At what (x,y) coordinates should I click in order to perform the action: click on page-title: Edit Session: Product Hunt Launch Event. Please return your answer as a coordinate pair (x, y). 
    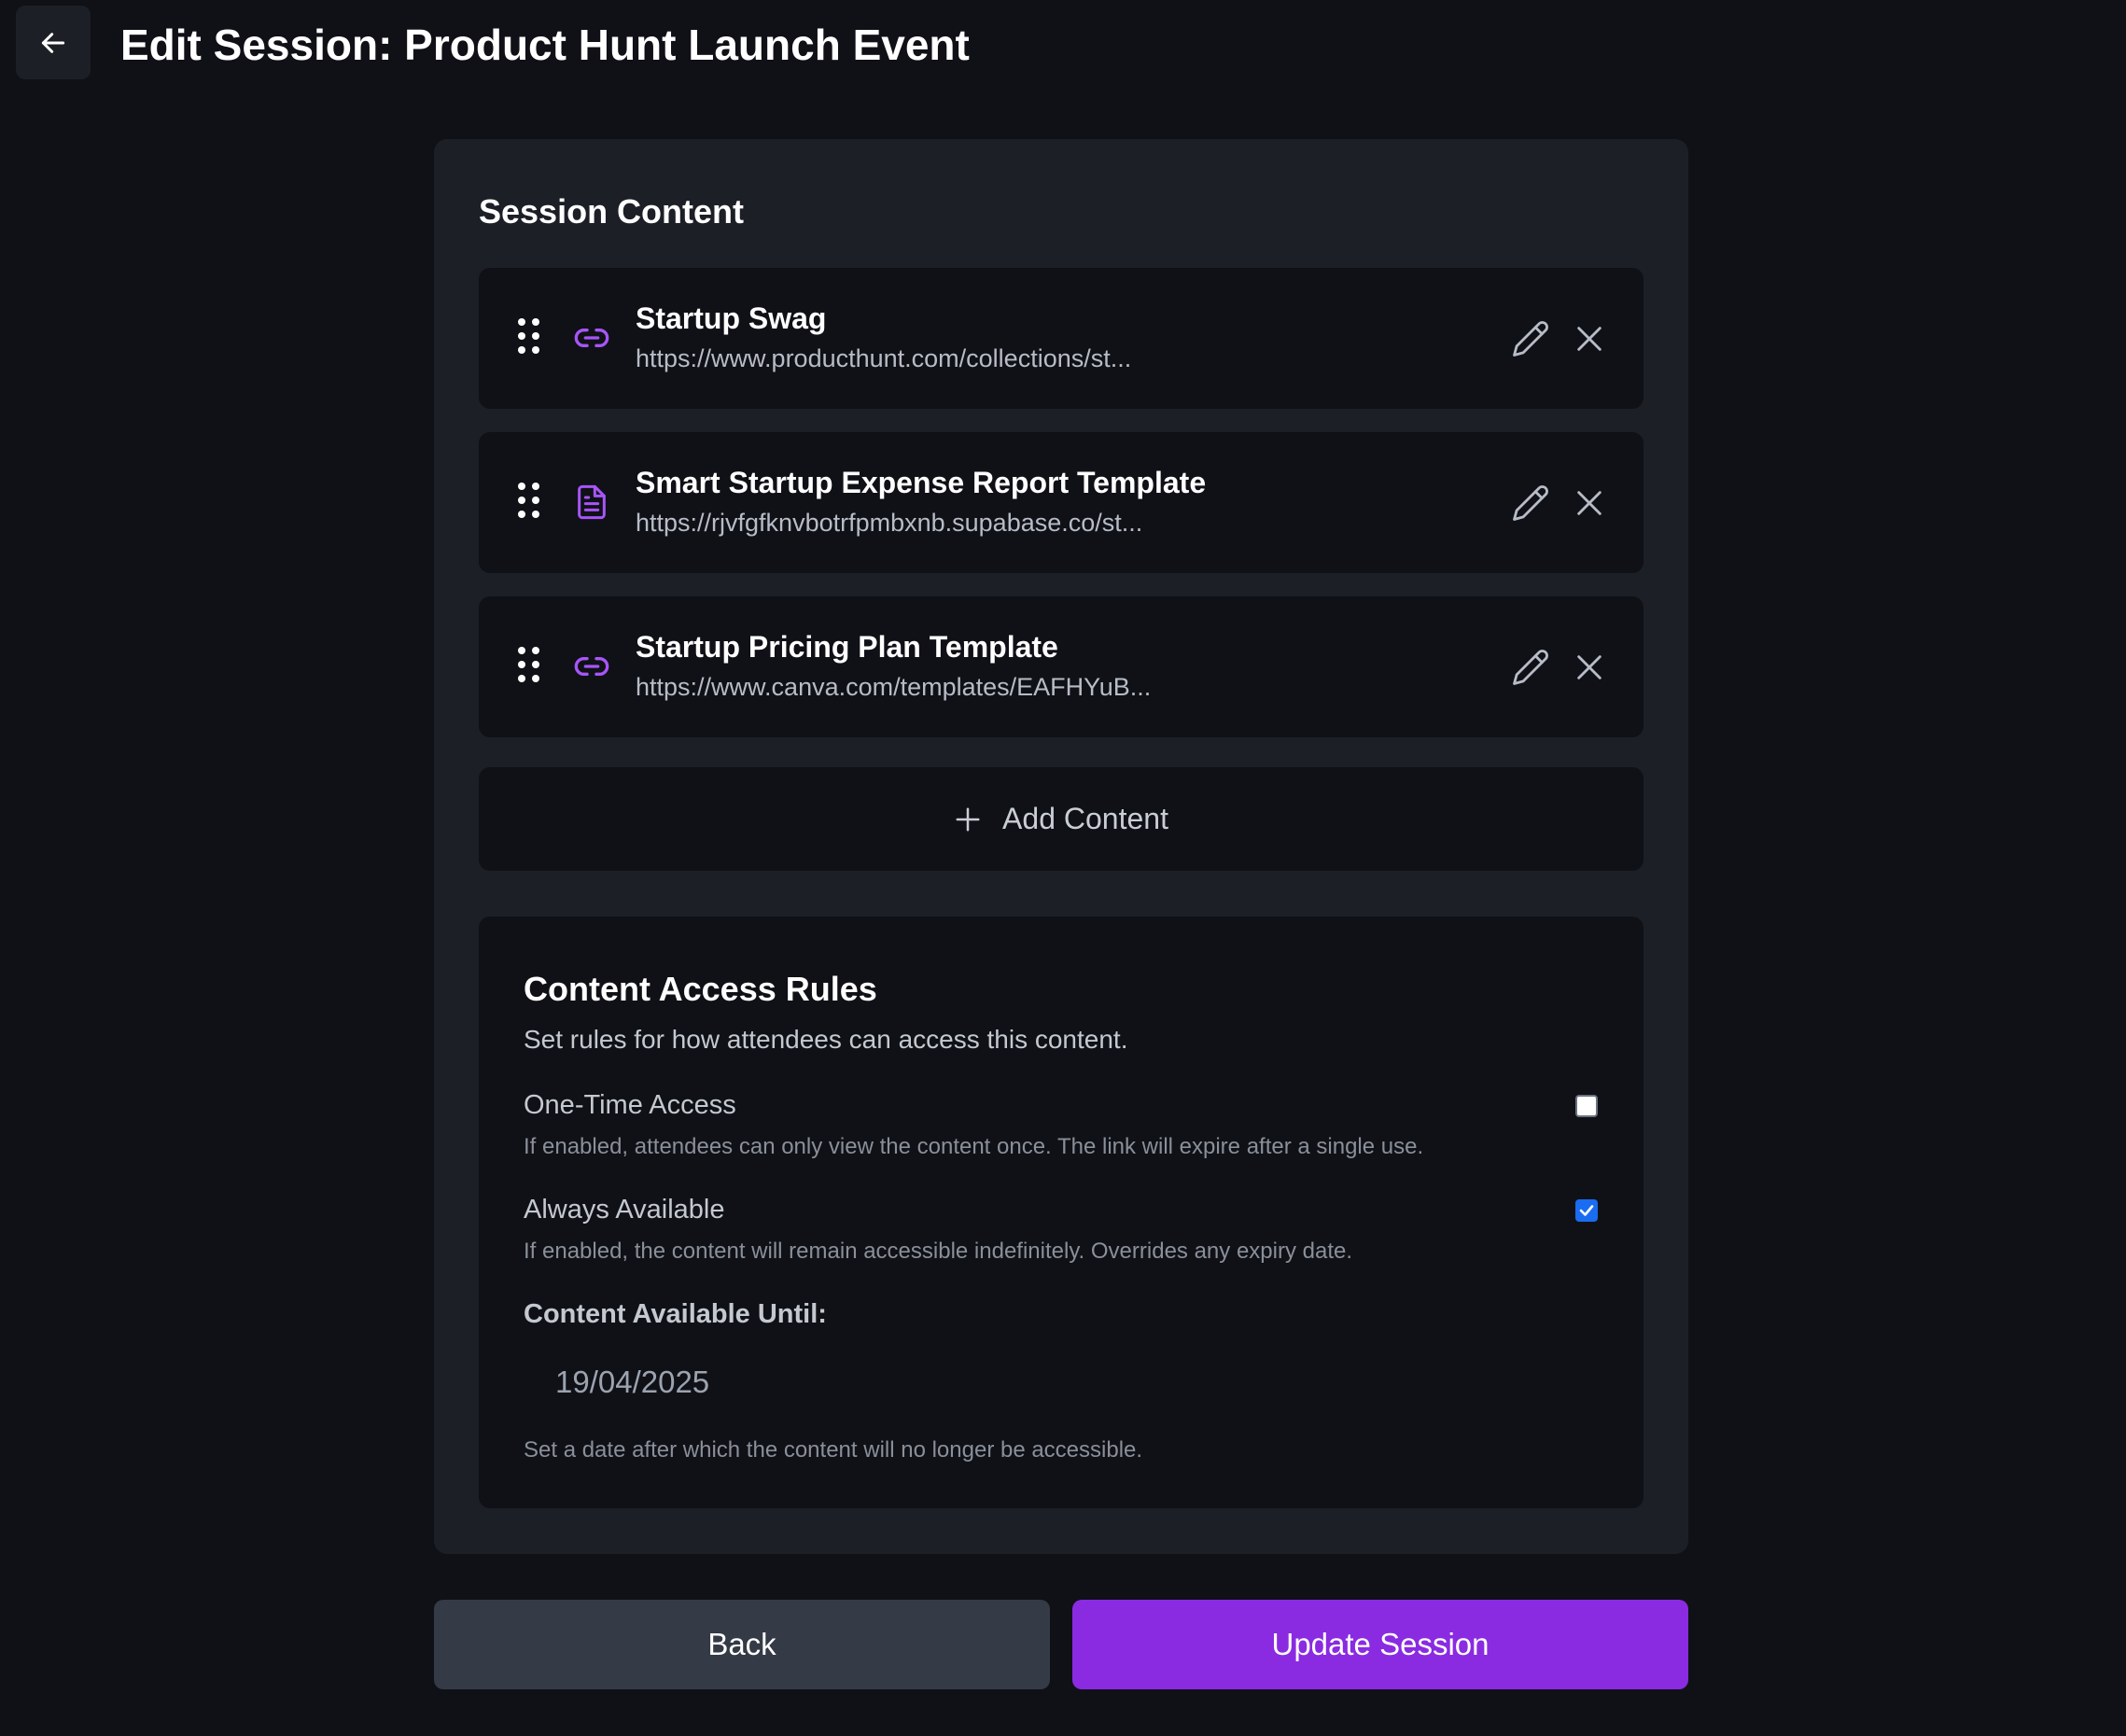
    Looking at the image, I should click on (545, 45).